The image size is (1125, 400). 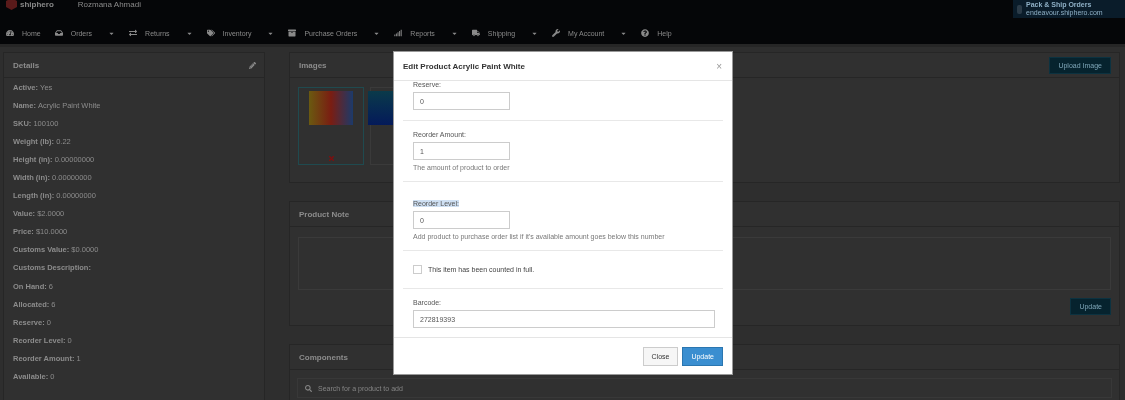 I want to click on image-thumbnail, so click(x=331, y=126).